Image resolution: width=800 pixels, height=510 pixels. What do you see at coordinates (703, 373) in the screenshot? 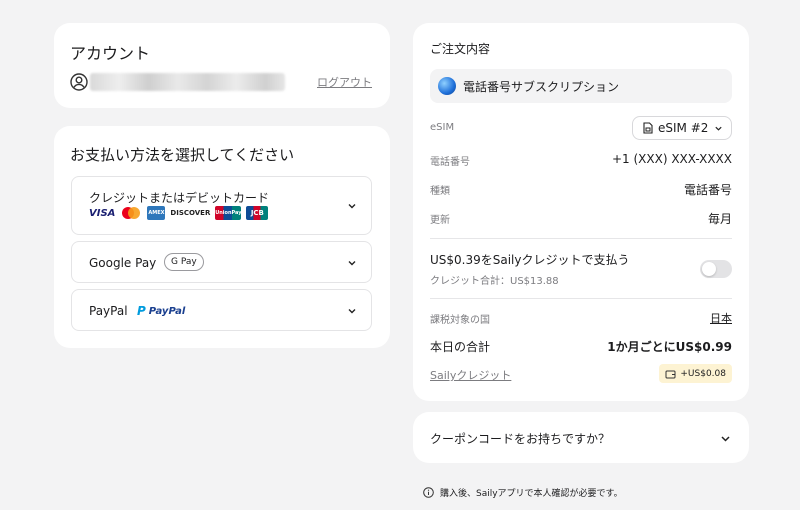
I see `saily-credit-value: +US$0.08` at bounding box center [703, 373].